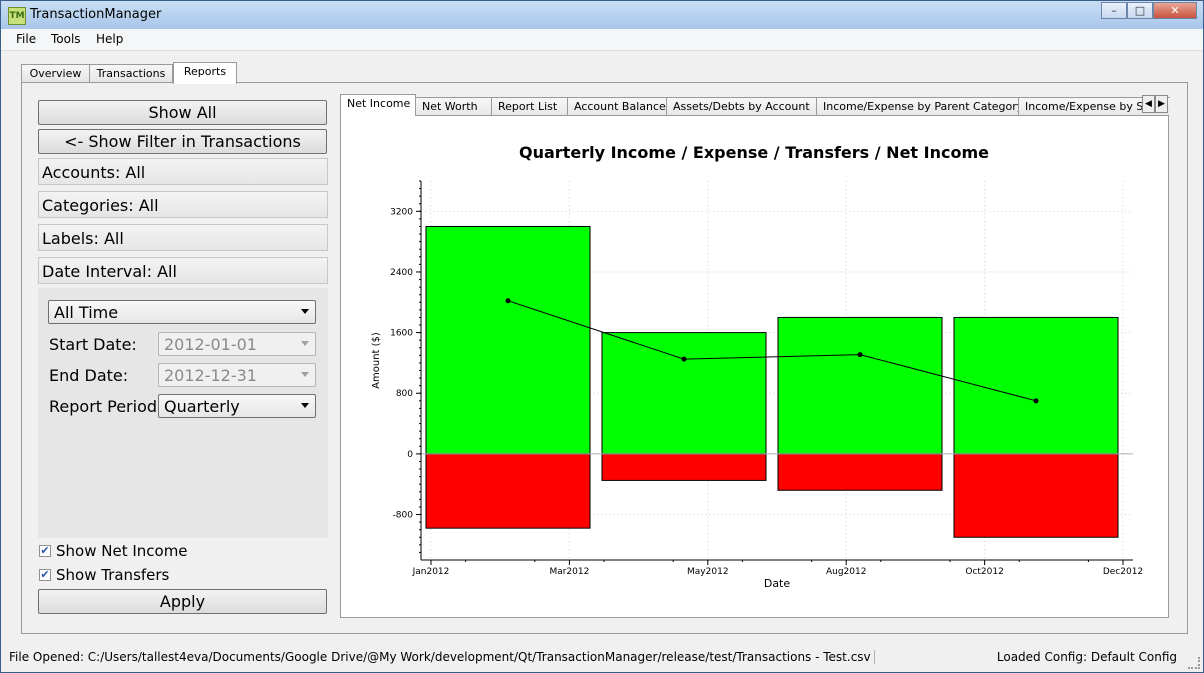 The height and width of the screenshot is (673, 1204). Describe the element at coordinates (106, 406) in the screenshot. I see `report-period-label: Report Period:` at that location.